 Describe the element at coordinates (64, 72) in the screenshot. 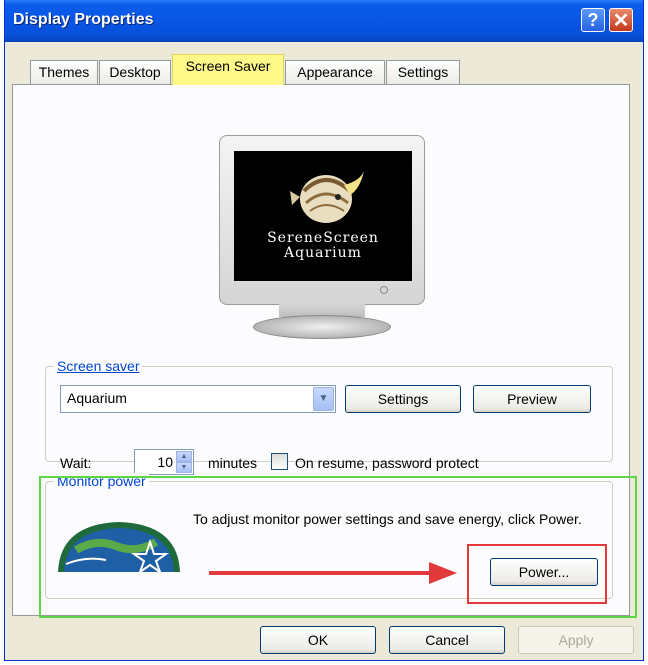

I see `tab-themes: Themes` at that location.